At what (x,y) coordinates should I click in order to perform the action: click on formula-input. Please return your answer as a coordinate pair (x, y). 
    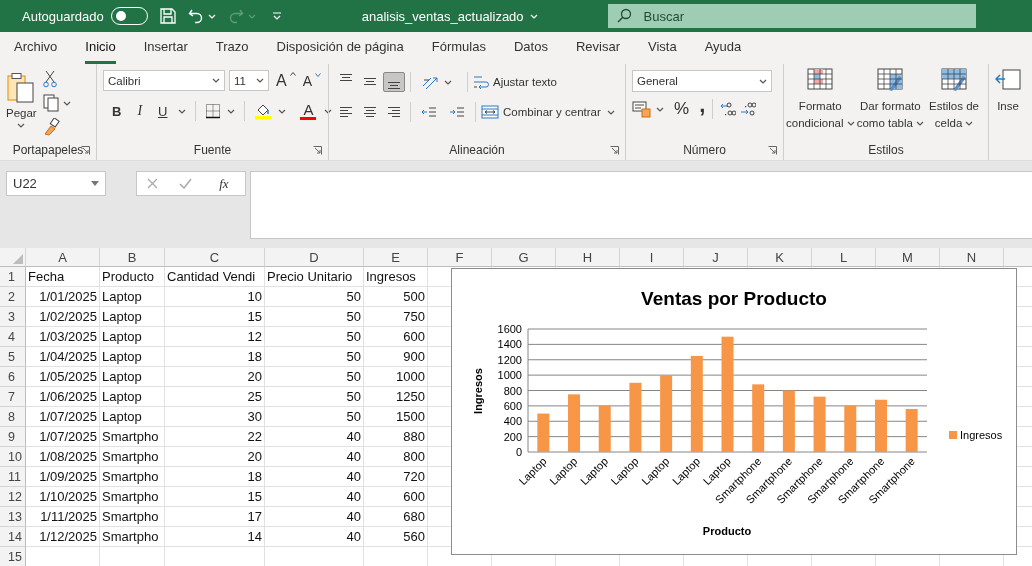
    Looking at the image, I should click on (641, 205).